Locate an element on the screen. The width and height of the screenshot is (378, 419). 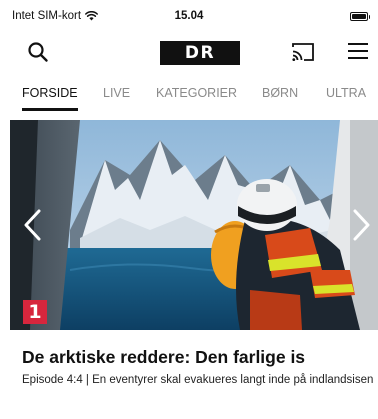
status-bar: Intet SIM-kort 15.04 is located at coordinates (189, 15).